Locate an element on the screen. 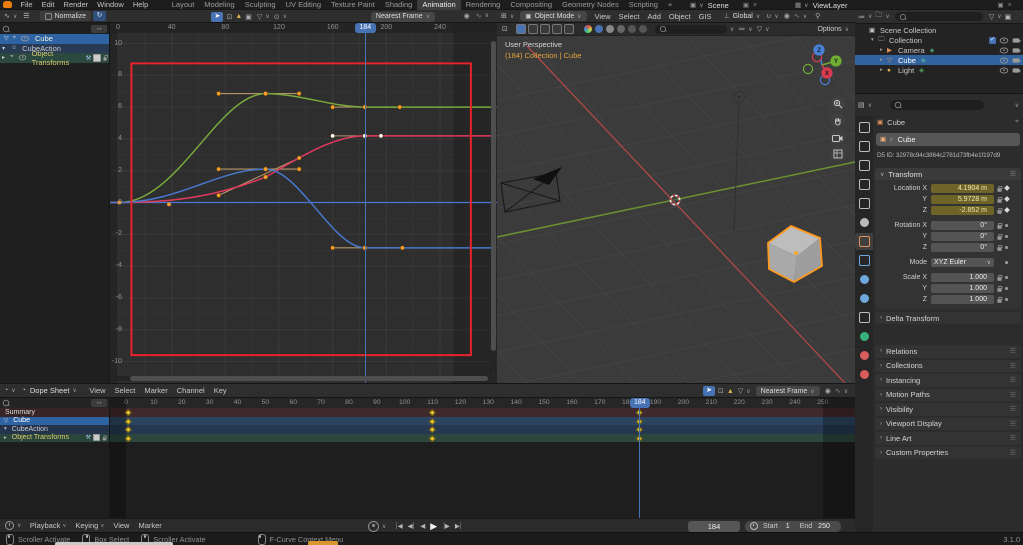 This screenshot has height=545, width=1023. viewport-search-field is located at coordinates (690, 29).